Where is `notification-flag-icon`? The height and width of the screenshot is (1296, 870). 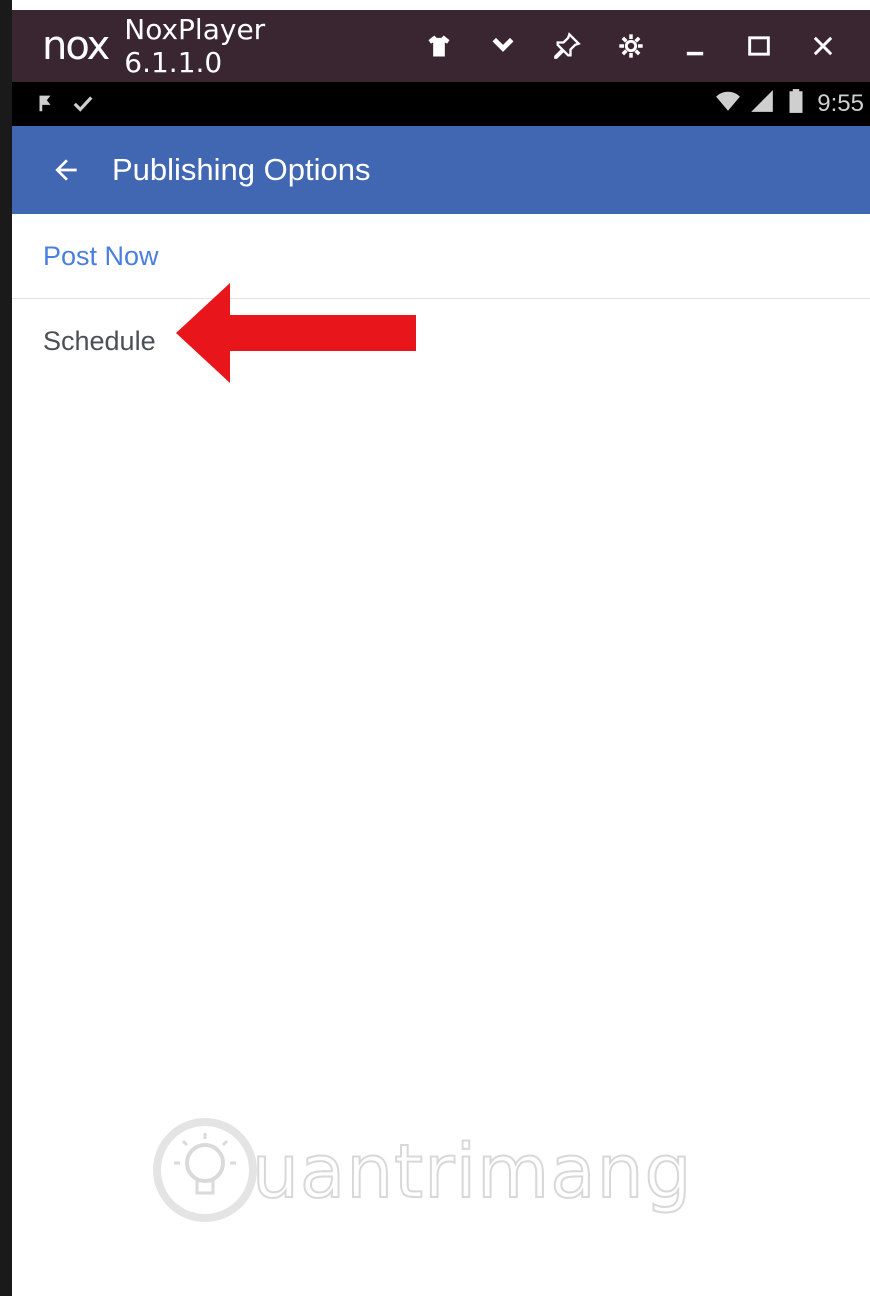 notification-flag-icon is located at coordinates (45, 105).